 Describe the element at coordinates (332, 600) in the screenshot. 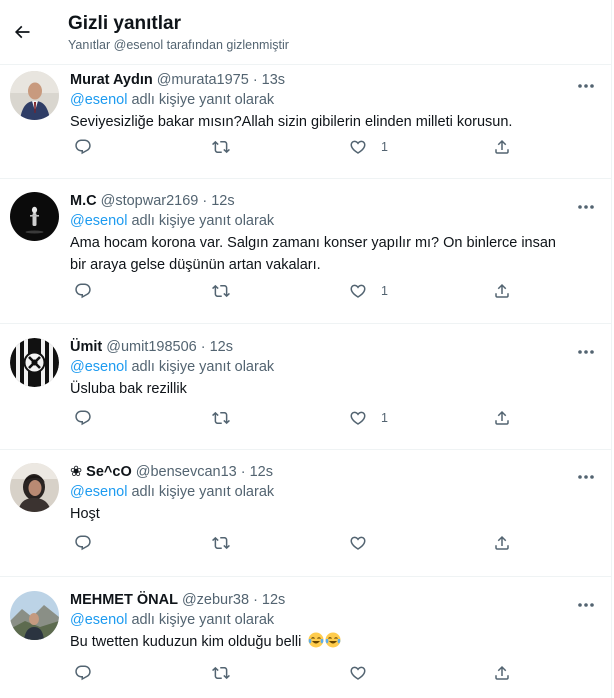

I see `tweet-header: MEHMET ÖNAL @zebur38 · 12s` at that location.